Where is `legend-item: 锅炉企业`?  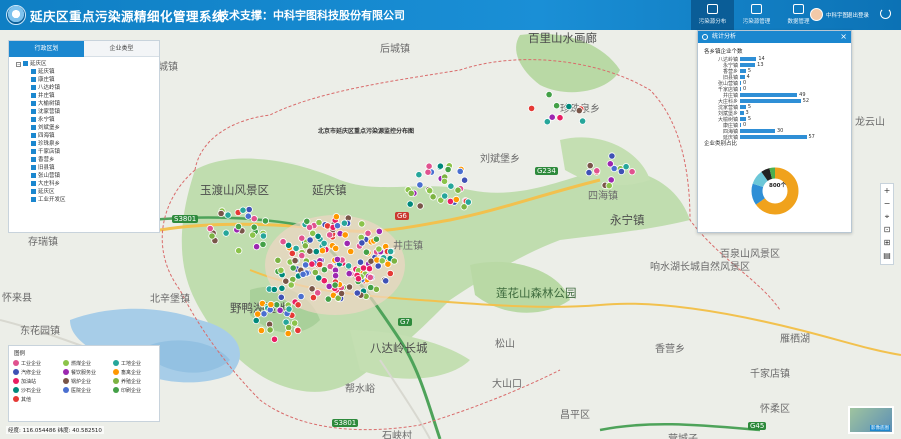
legend-item: 锅炉企业 is located at coordinates (88, 382).